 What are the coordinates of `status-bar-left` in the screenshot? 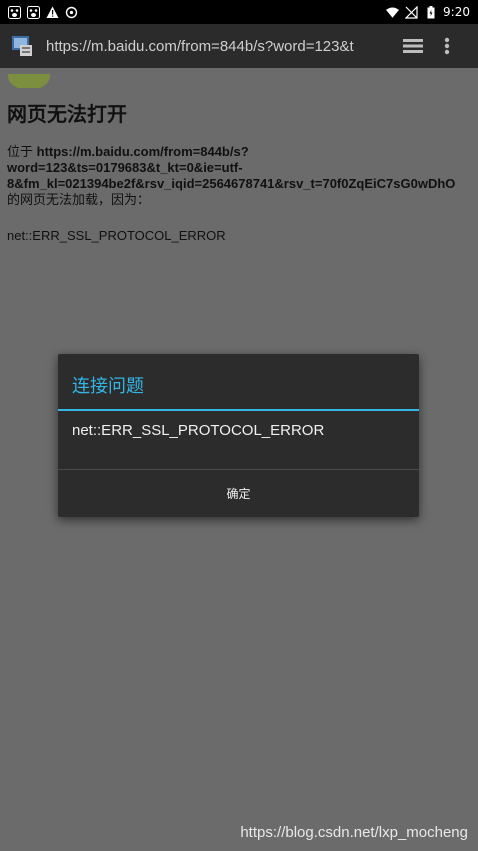 It's located at (43, 12).